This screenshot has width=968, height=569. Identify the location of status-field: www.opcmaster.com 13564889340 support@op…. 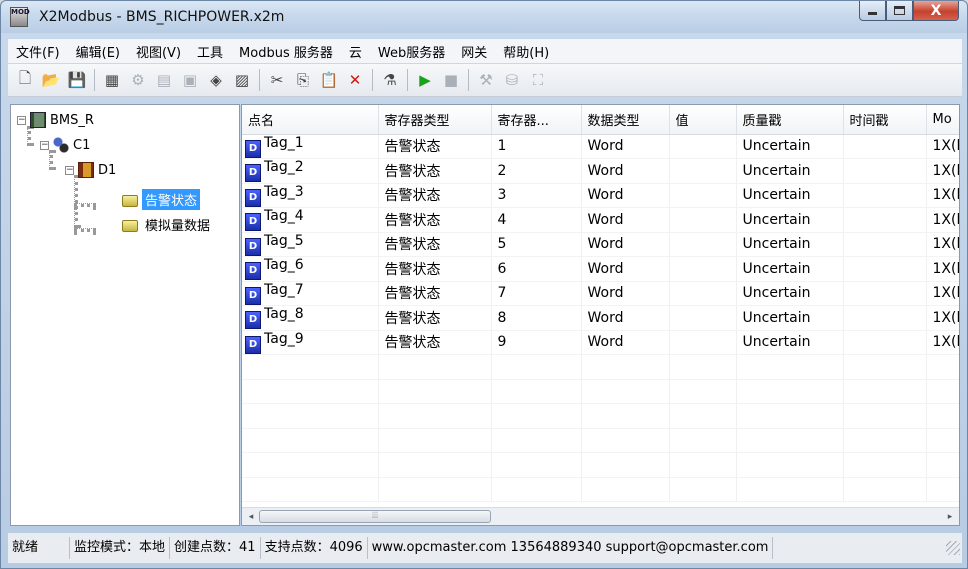
(571, 548).